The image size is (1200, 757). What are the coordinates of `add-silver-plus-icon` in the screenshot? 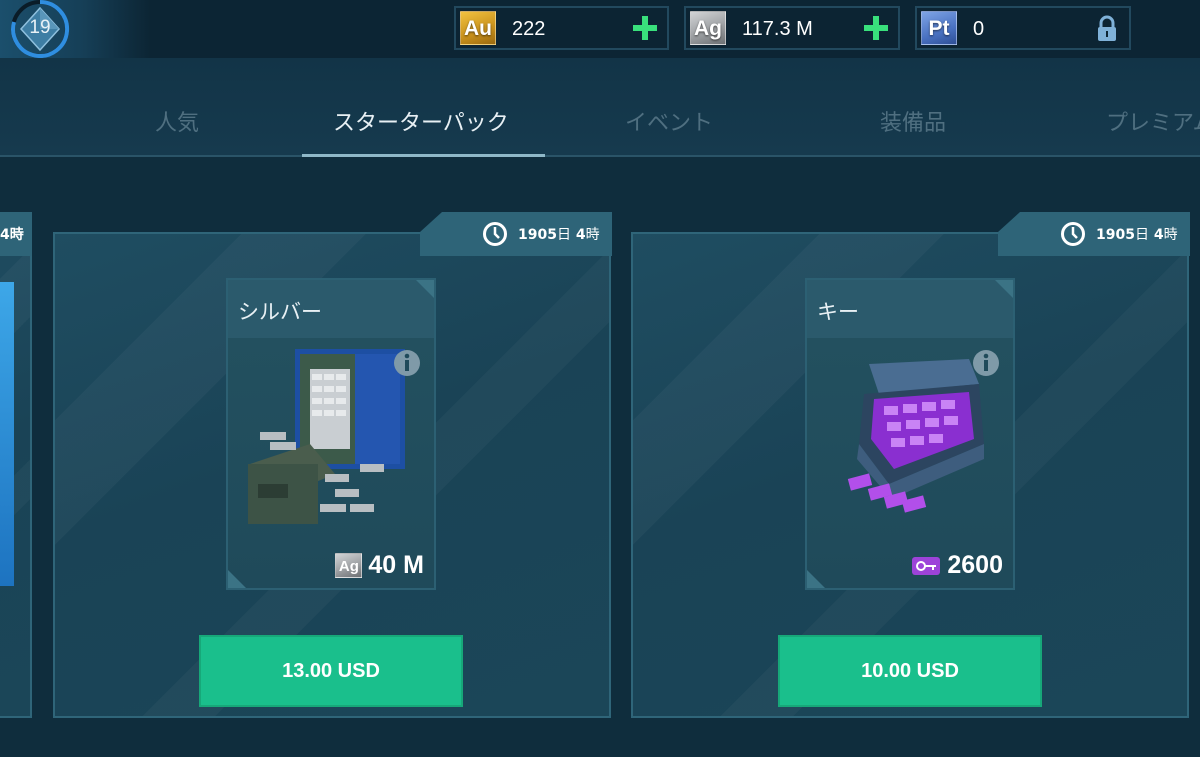 It's located at (876, 28).